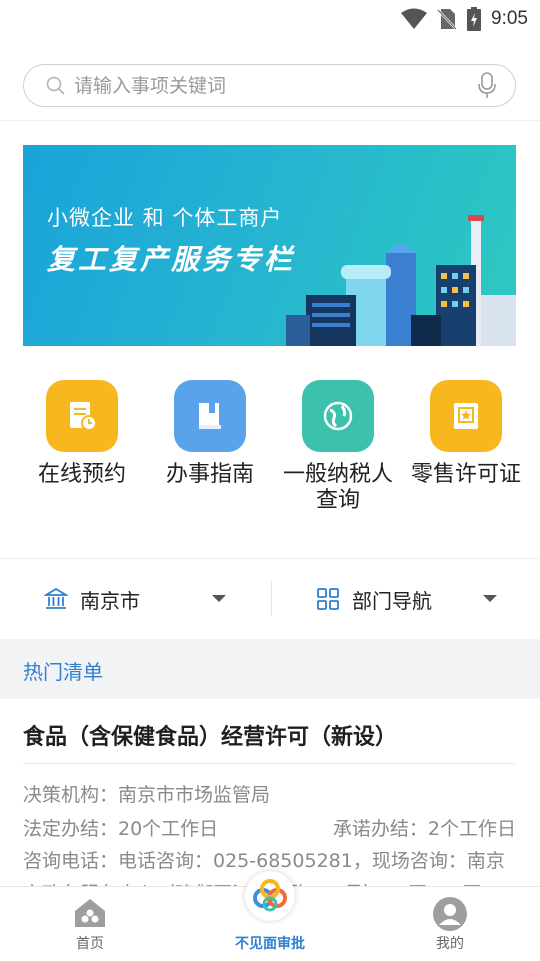  I want to click on battery-icon, so click(474, 19).